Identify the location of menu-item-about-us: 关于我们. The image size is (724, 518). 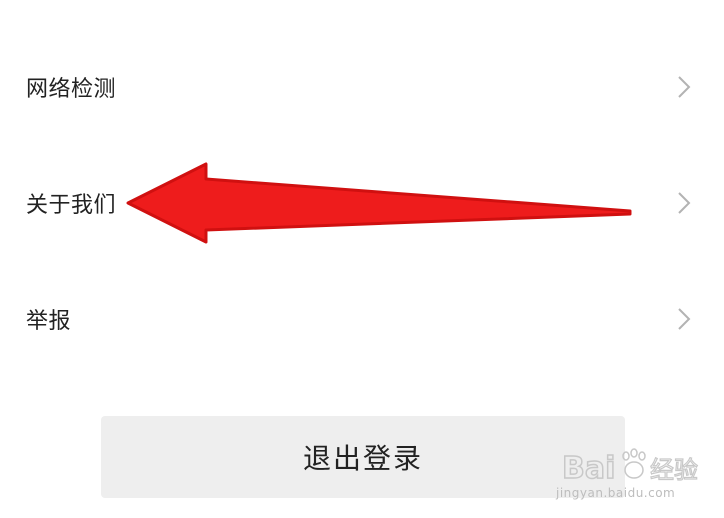
(362, 203).